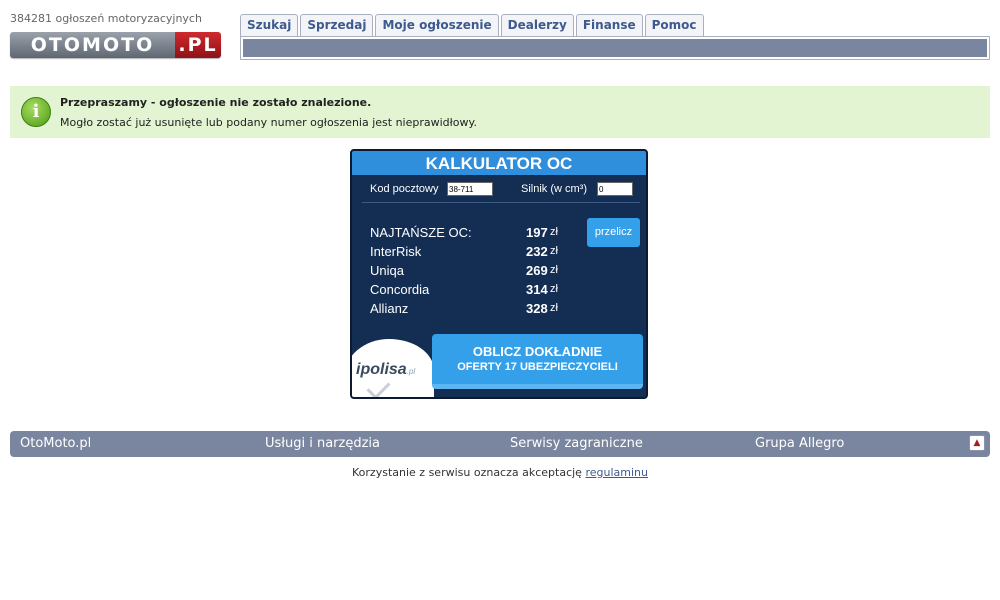 The height and width of the screenshot is (600, 1000). What do you see at coordinates (499, 190) in the screenshot?
I see `calculator-form: Kod pocztowy Silnik (w cm³)` at bounding box center [499, 190].